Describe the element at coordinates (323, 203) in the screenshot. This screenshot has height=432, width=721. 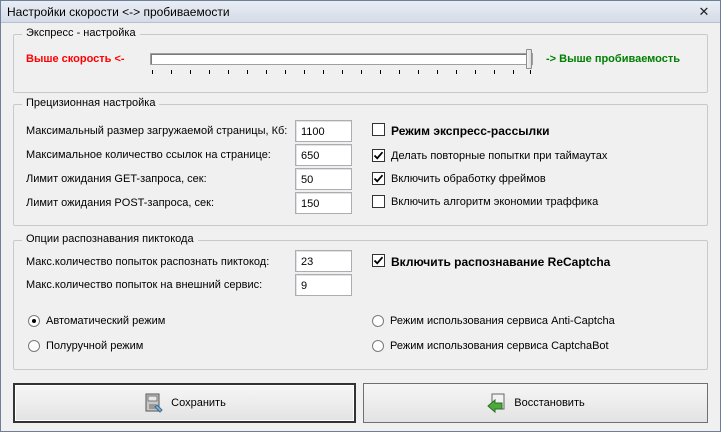
I see `post-timeout-input: 150` at that location.